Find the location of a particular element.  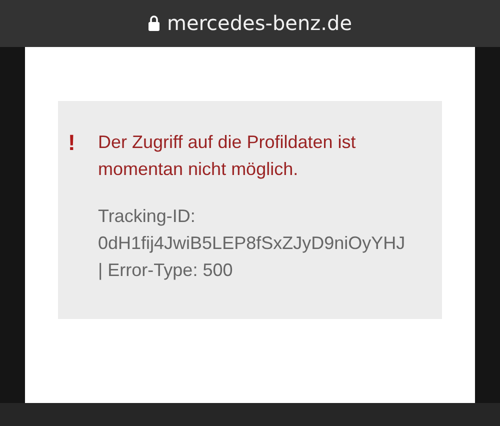

url-text: mercedes-benz.de is located at coordinates (259, 22).